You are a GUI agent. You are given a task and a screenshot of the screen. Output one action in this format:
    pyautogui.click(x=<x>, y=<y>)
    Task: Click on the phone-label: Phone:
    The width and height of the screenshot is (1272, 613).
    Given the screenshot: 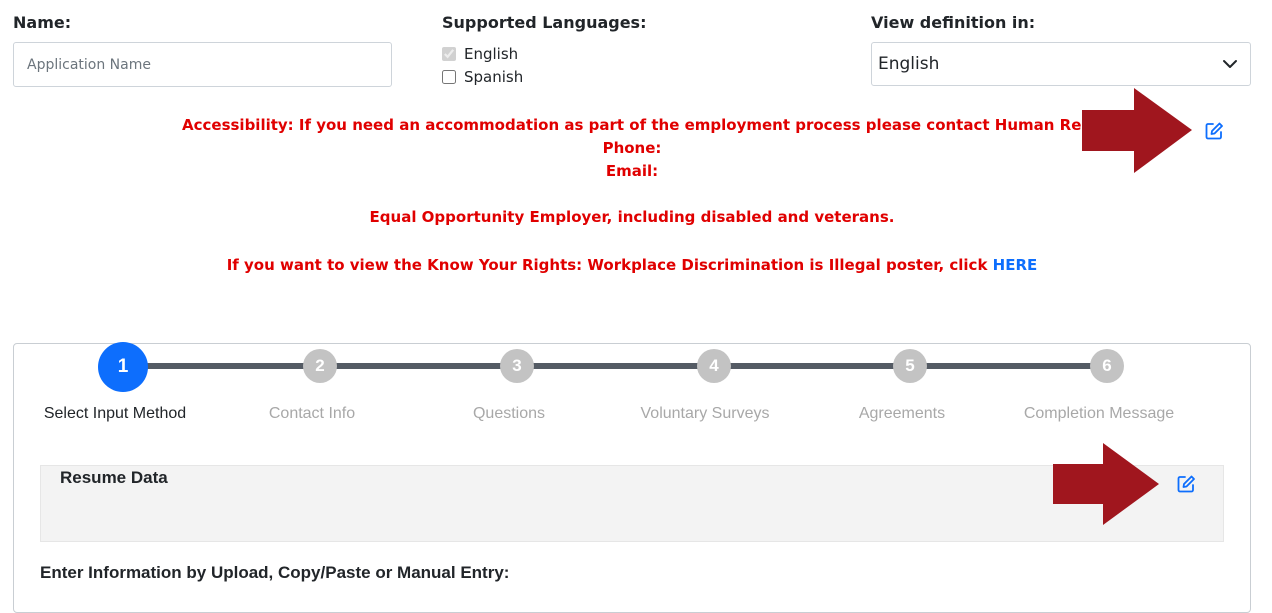 What is the action you would take?
    pyautogui.click(x=632, y=148)
    